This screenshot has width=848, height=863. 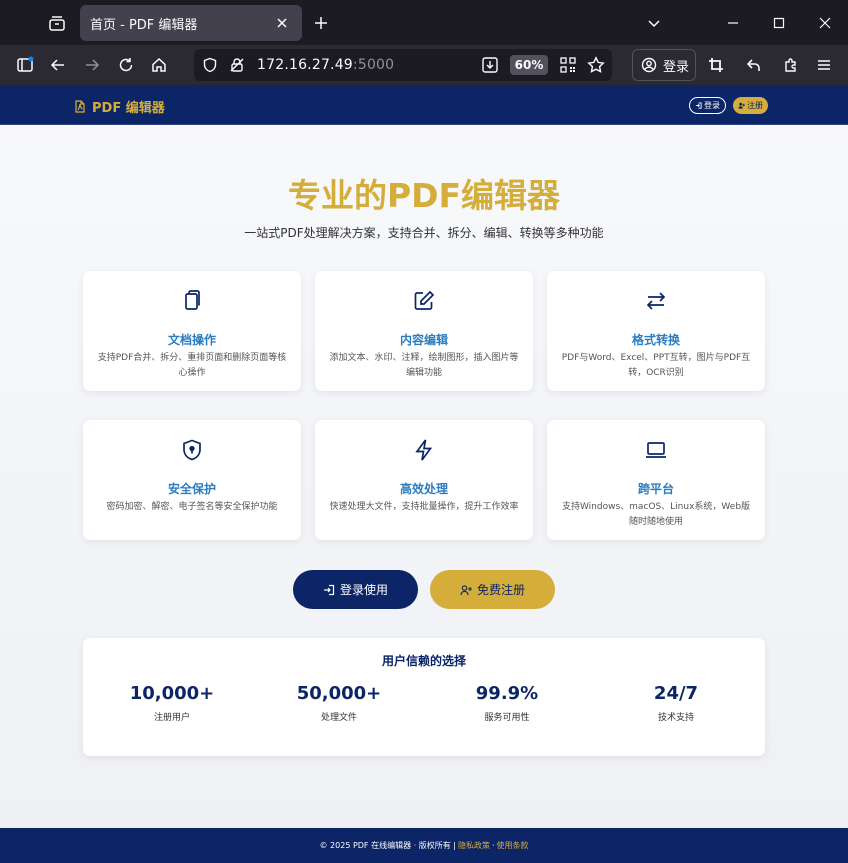 What do you see at coordinates (733, 23) in the screenshot?
I see `minimize-icon` at bounding box center [733, 23].